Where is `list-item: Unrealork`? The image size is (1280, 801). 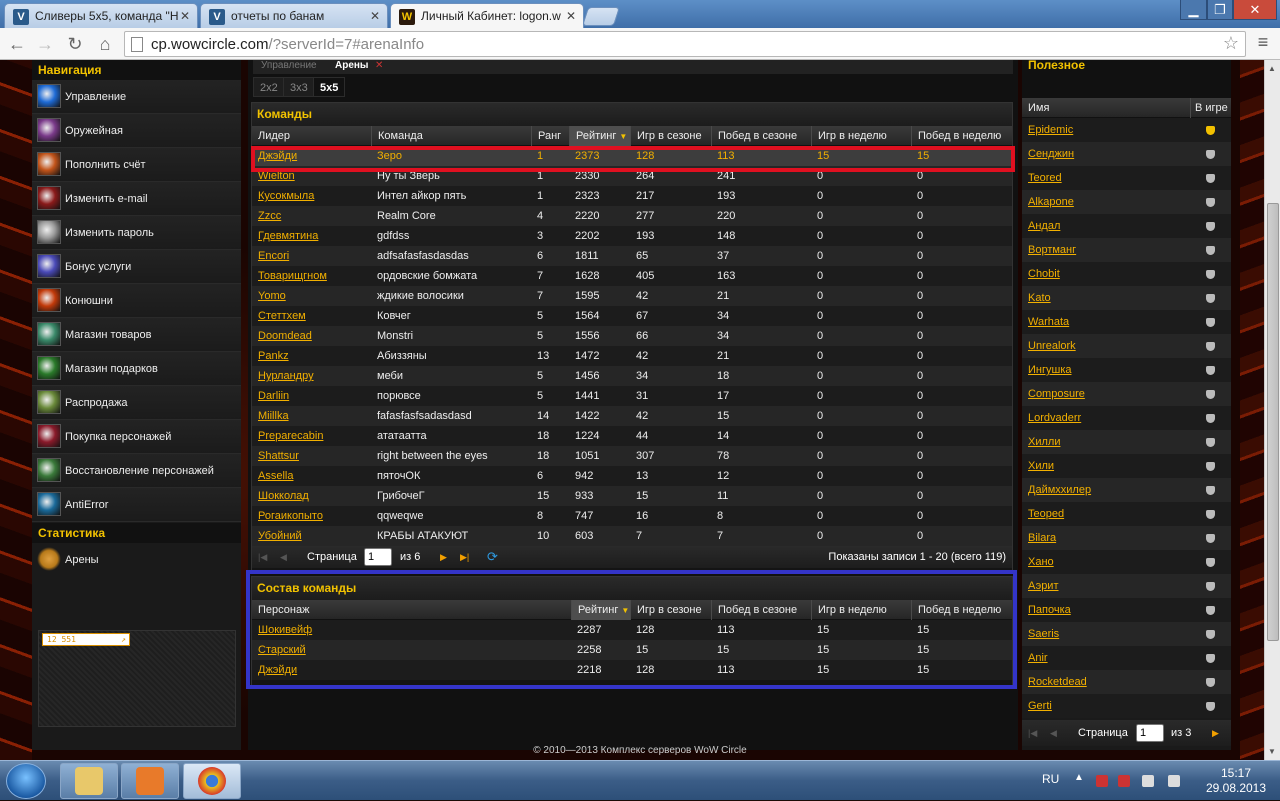 list-item: Unrealork is located at coordinates (1126, 346).